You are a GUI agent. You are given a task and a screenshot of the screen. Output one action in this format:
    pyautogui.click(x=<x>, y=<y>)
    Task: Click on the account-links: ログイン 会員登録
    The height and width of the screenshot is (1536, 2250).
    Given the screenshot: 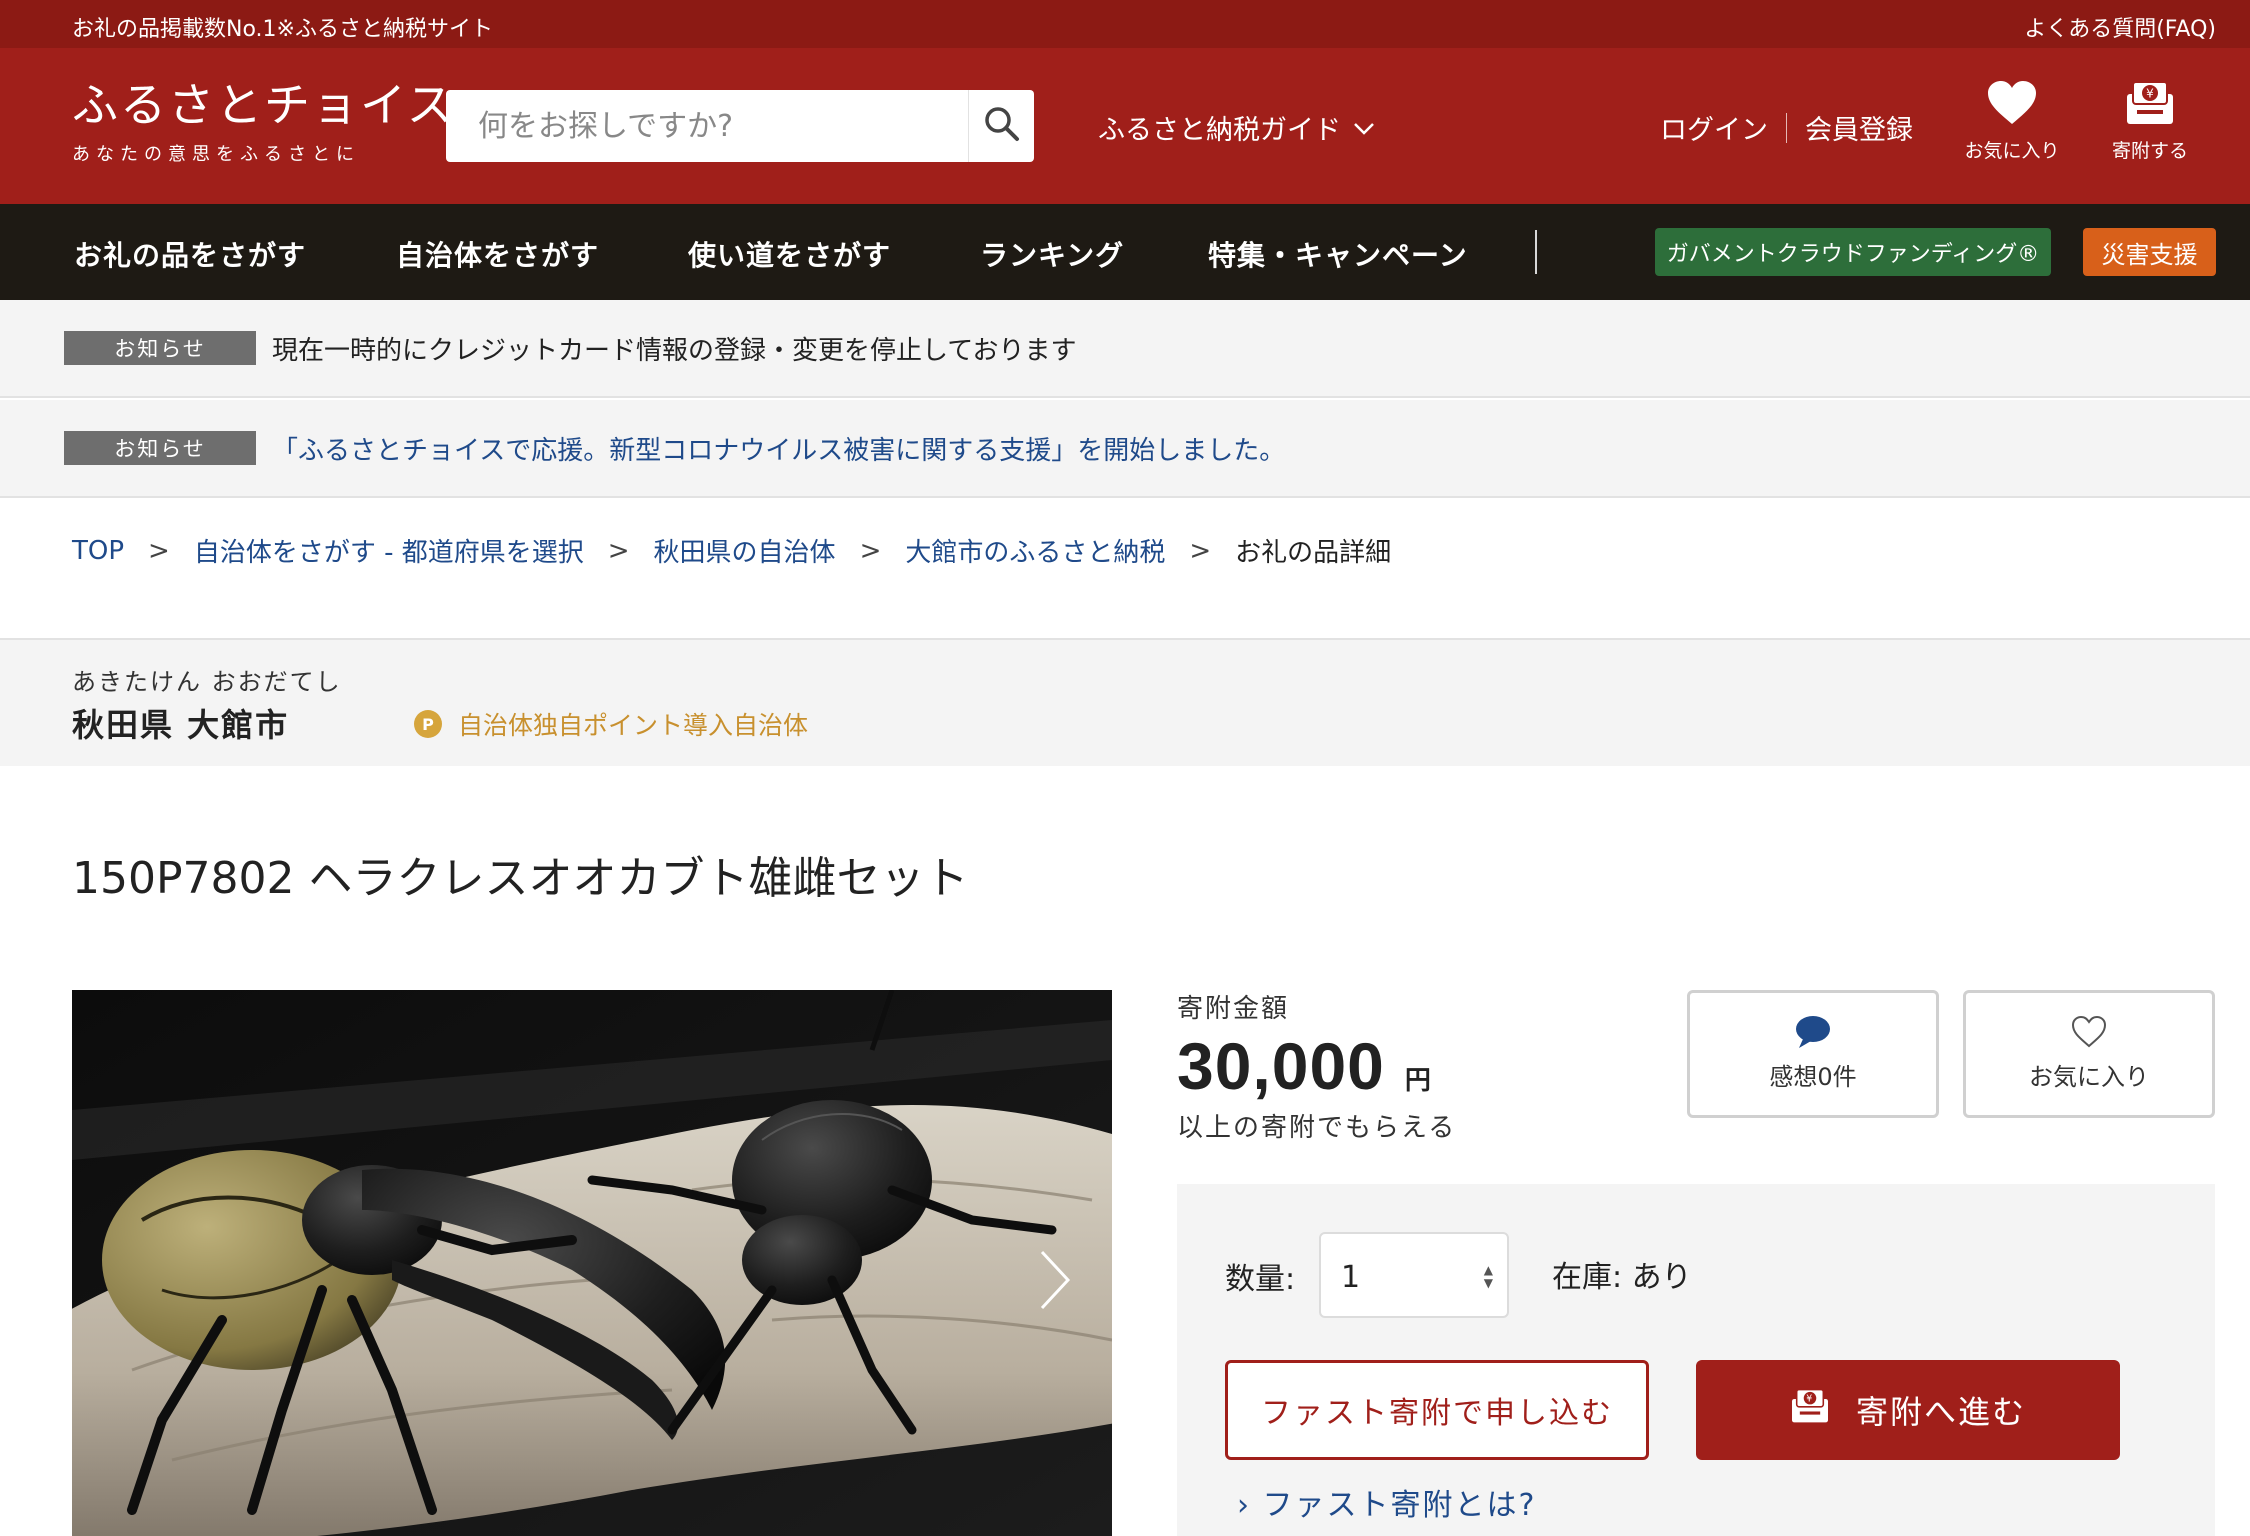 What is the action you would take?
    pyautogui.click(x=1786, y=127)
    